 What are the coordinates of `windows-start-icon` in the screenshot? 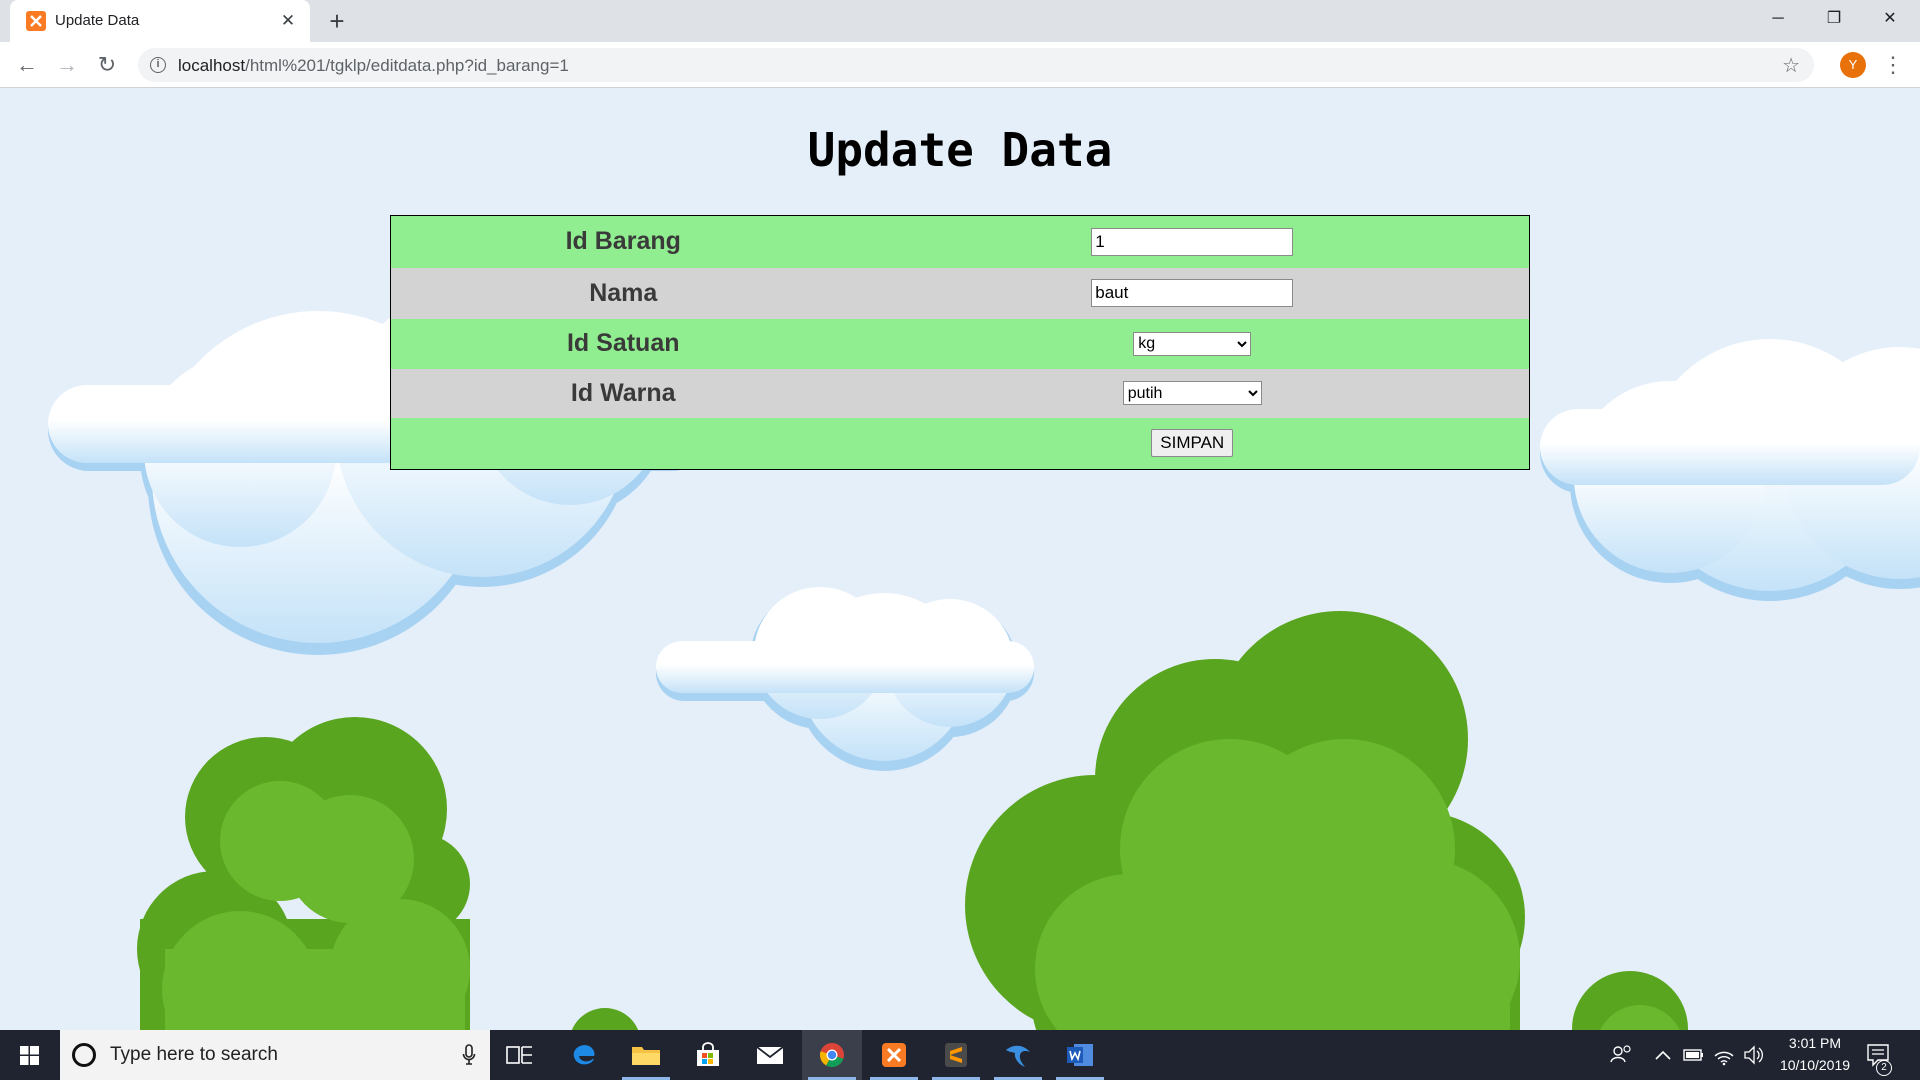 It's located at (30, 1055).